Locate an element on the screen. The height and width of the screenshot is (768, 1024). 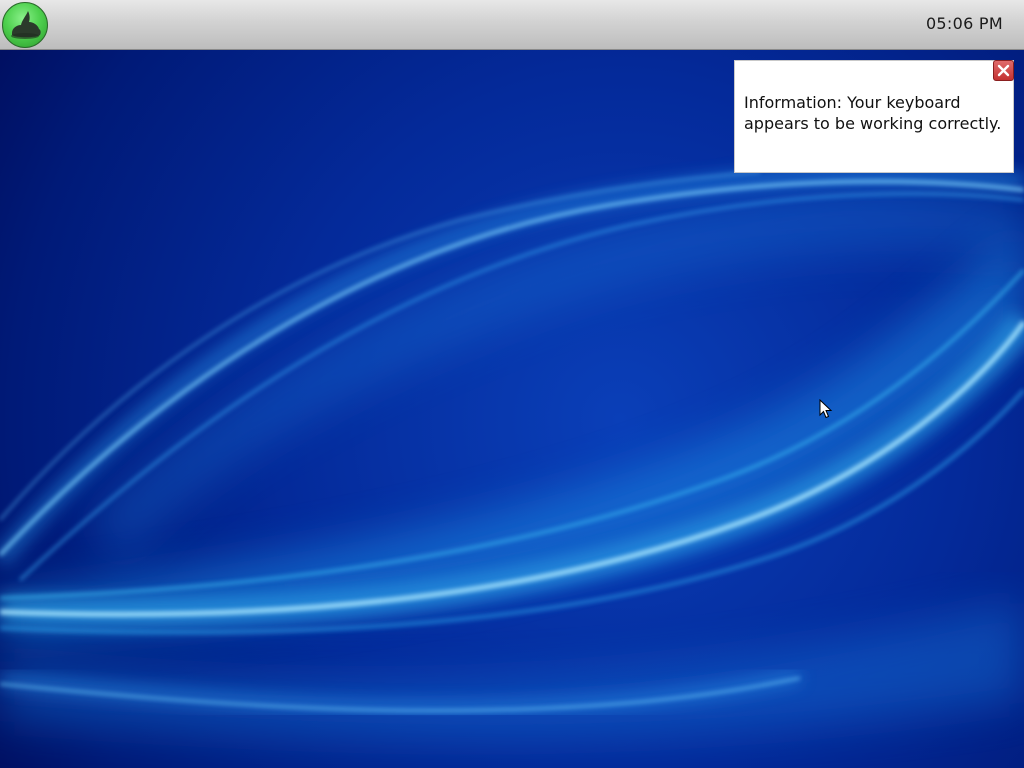
notification-close-button is located at coordinates (1003, 70).